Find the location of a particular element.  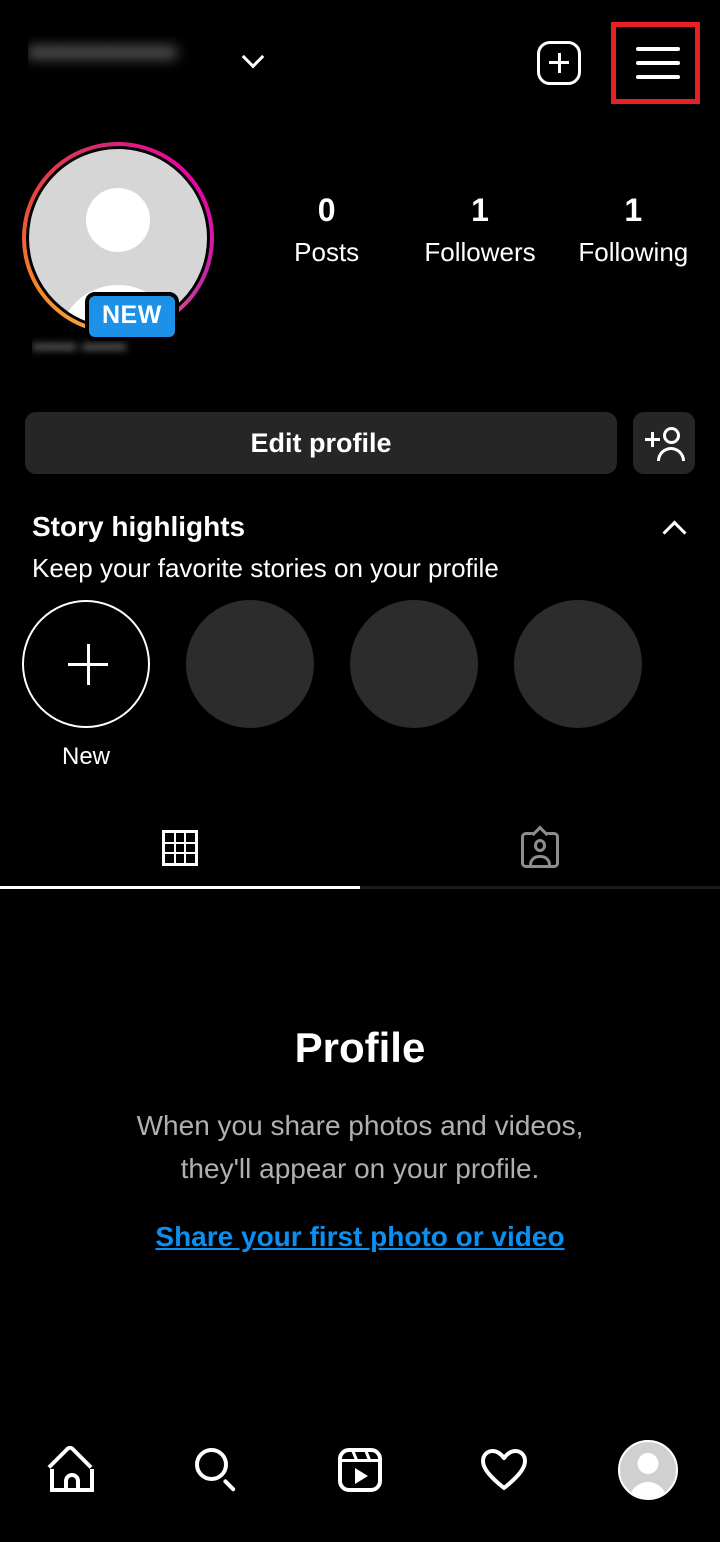

stat-following: 1 Following is located at coordinates (633, 230).